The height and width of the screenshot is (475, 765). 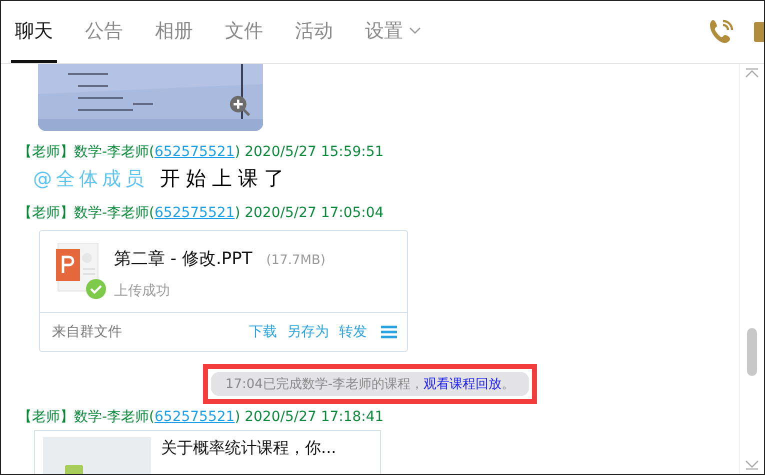 What do you see at coordinates (142, 291) in the screenshot?
I see `upload-status: 上传成功` at bounding box center [142, 291].